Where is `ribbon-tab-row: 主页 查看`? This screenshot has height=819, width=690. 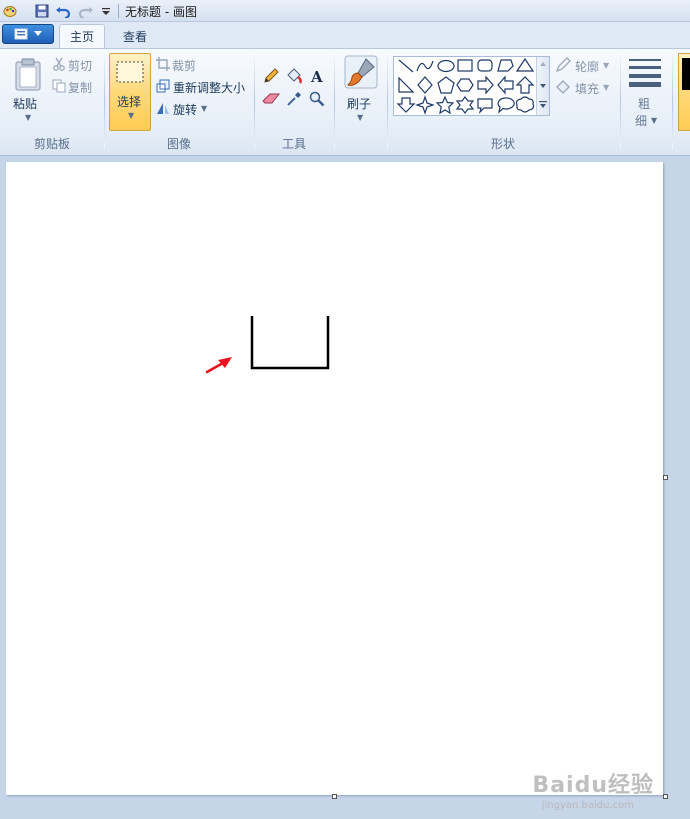 ribbon-tab-row: 主页 查看 is located at coordinates (345, 35).